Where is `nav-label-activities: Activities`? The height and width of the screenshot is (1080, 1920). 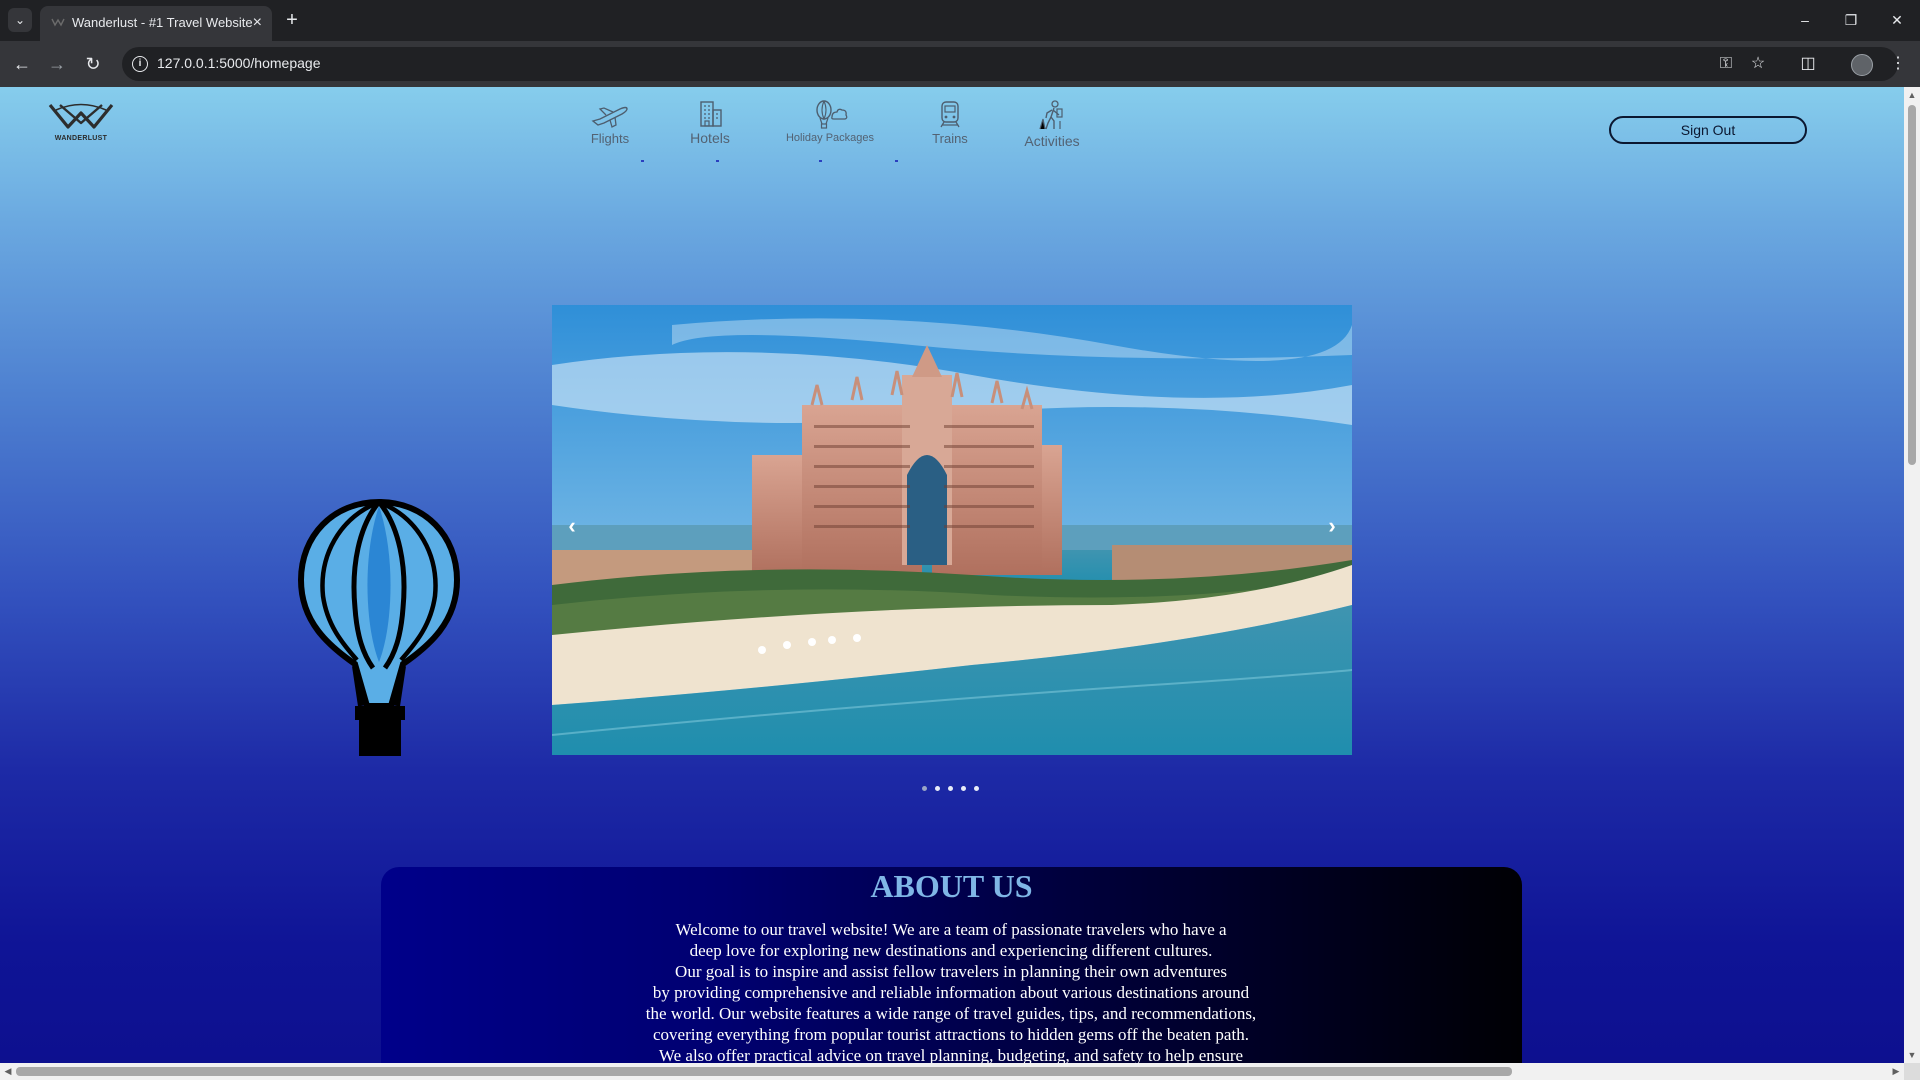
nav-label-activities: Activities is located at coordinates (1052, 141).